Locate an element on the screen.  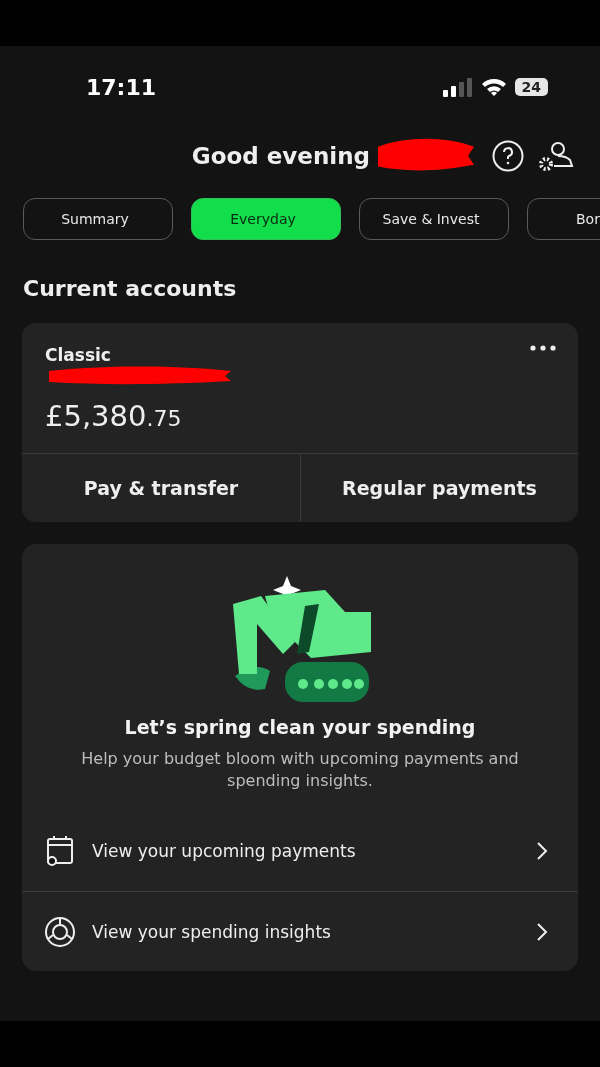
account-balance: £5,380.75 is located at coordinates (114, 416).